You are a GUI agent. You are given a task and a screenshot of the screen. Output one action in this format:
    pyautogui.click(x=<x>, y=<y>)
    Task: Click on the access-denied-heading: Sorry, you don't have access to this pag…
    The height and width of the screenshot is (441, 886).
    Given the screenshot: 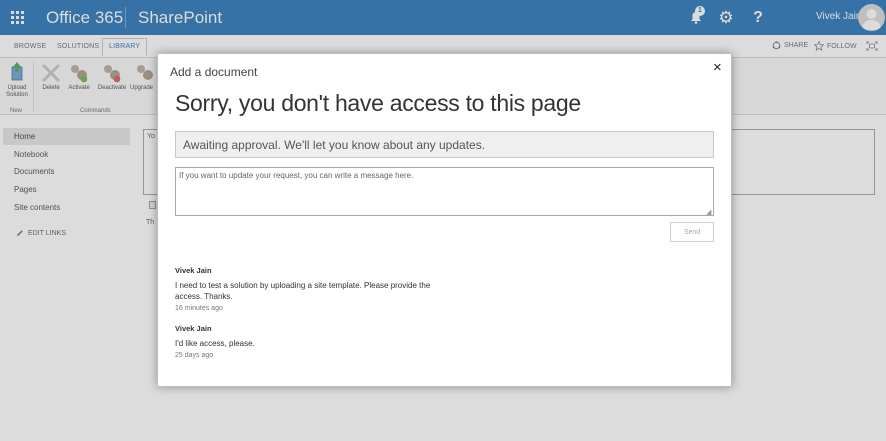 What is the action you would take?
    pyautogui.click(x=378, y=103)
    